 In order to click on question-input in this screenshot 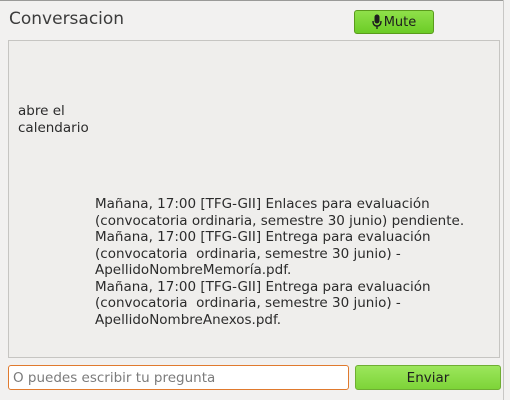, I will do `click(178, 377)`.